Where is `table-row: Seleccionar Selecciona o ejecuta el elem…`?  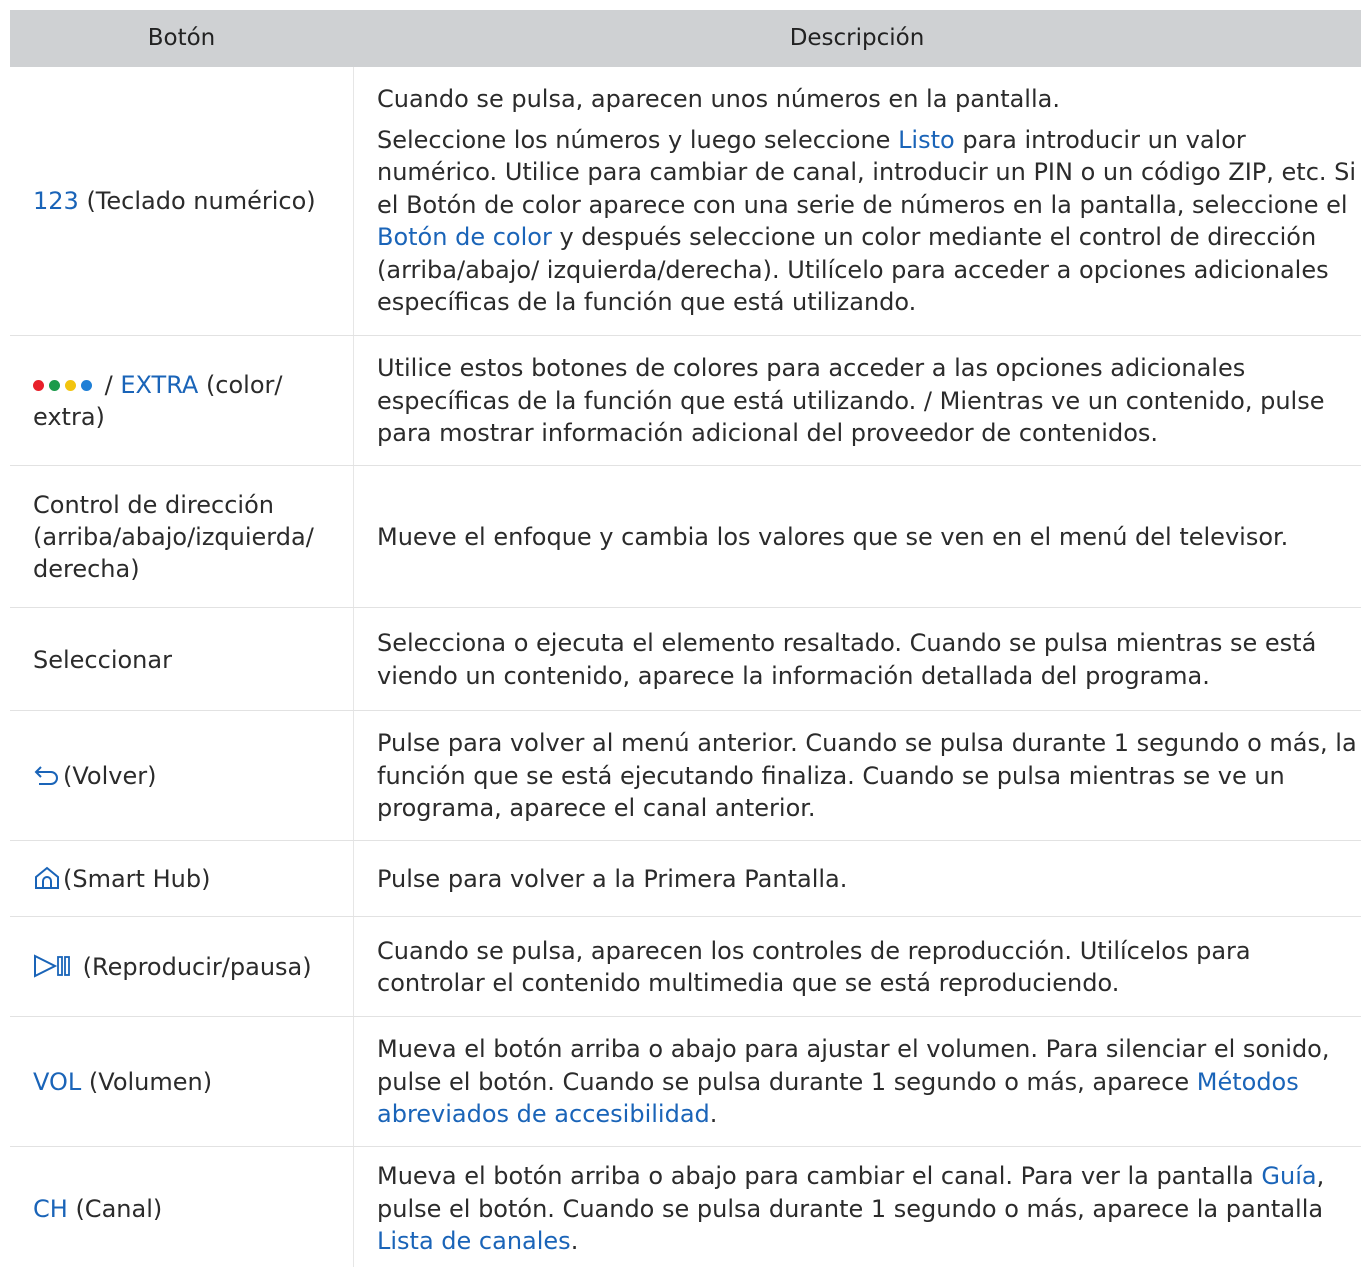
table-row: Seleccionar Selecciona o ejecuta el elem… is located at coordinates (685, 659).